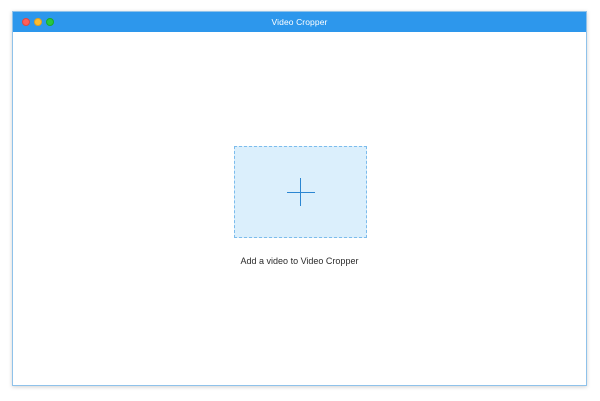 The width and height of the screenshot is (600, 401). I want to click on window-title: Video Cropper, so click(299, 22).